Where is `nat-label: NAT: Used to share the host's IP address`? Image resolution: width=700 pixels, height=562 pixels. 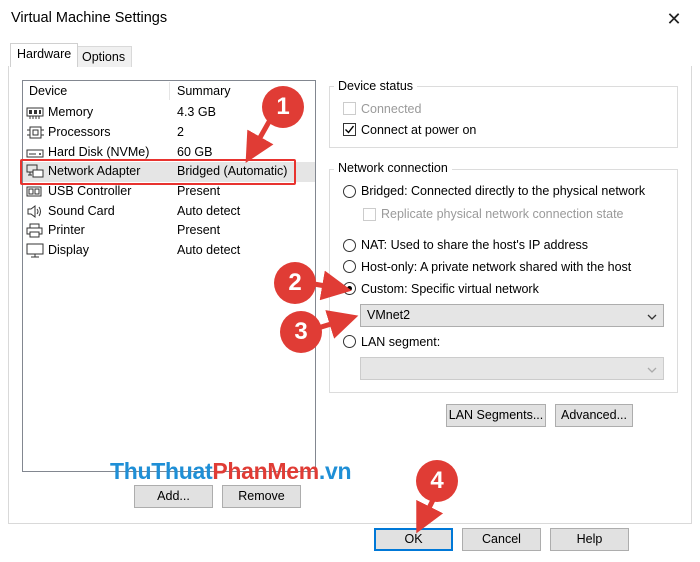 nat-label: NAT: Used to share the host's IP address is located at coordinates (475, 245).